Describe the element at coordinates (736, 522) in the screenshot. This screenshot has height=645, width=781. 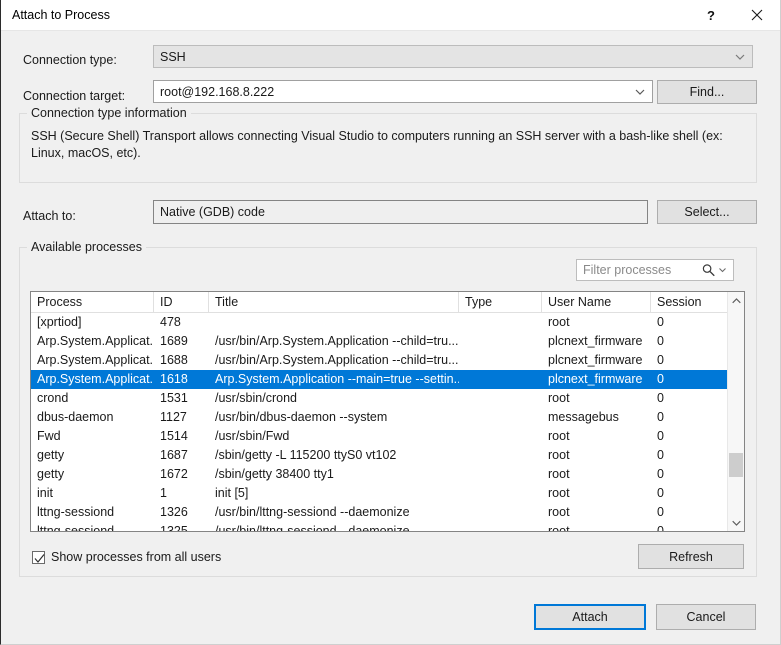
I see `scroll-down-button` at that location.